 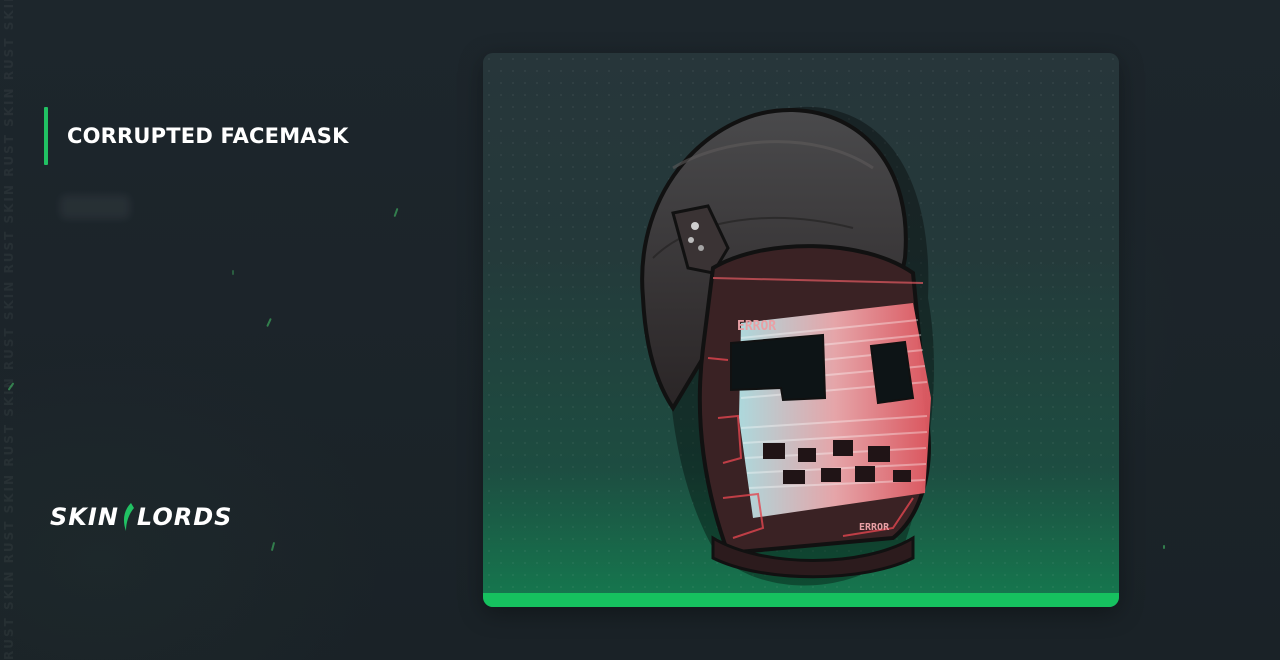 What do you see at coordinates (184, 517) in the screenshot?
I see `logo-text-right: LORDS` at bounding box center [184, 517].